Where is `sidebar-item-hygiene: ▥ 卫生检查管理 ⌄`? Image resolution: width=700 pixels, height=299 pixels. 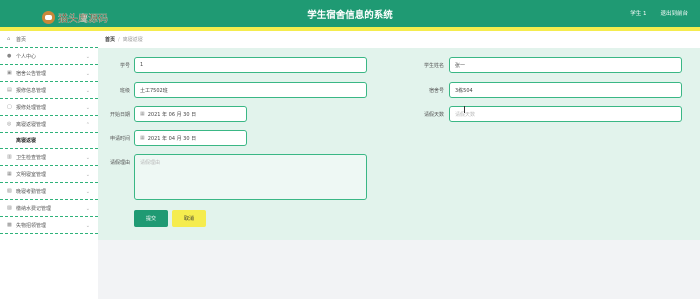
sidebar-item-hygiene: ▥ 卫生检查管理 ⌄ is located at coordinates (49, 157).